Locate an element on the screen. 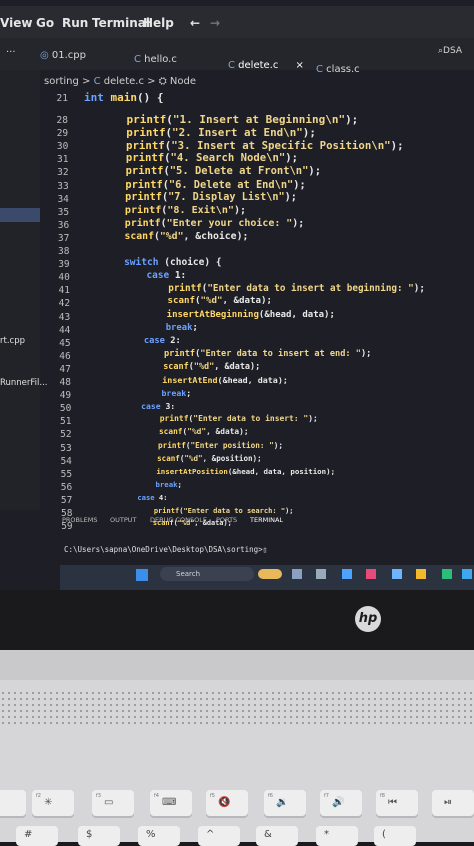  key-f6: f6 🔉 is located at coordinates (285, 803).